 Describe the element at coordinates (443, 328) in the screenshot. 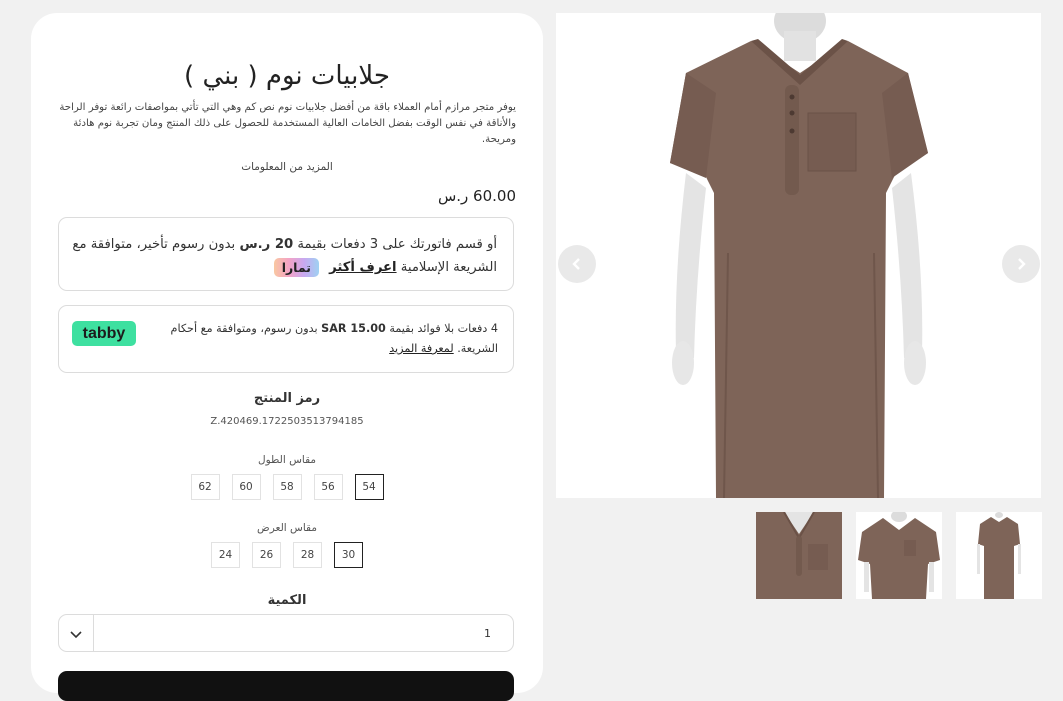

I see `tabby-text-before: 4 دفعات بلا فوائد بقيمة` at that location.